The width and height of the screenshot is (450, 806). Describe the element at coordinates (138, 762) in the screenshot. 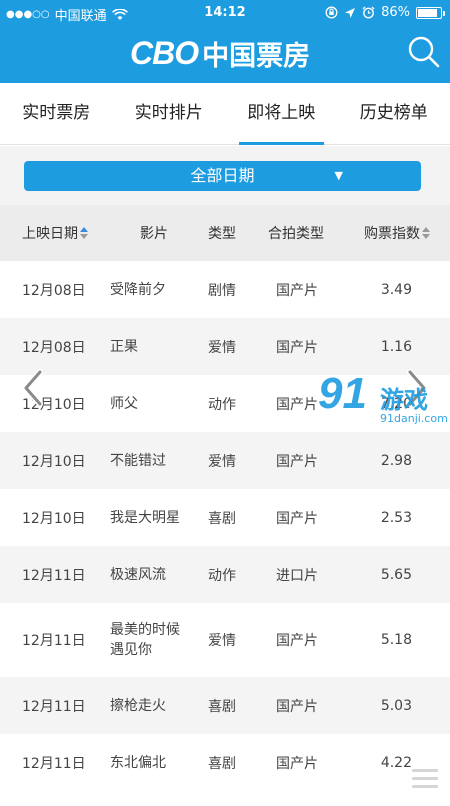

I see `row-film: 东北偏北` at that location.